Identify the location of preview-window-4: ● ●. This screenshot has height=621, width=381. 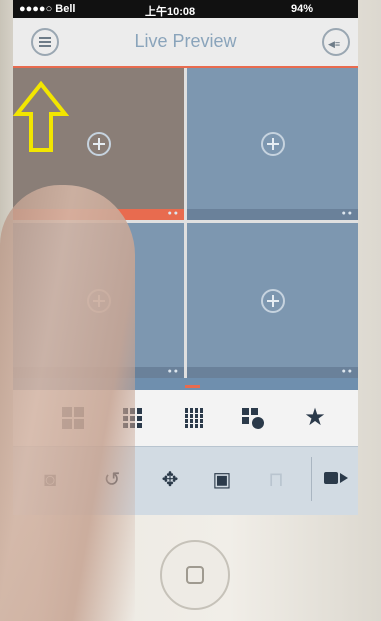
(272, 300).